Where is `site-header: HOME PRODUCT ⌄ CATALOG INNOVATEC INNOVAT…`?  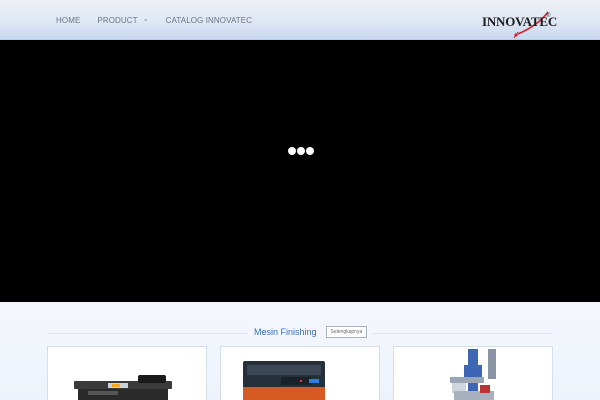
site-header: HOME PRODUCT ⌄ CATALOG INNOVATEC INNOVAT… is located at coordinates (300, 20).